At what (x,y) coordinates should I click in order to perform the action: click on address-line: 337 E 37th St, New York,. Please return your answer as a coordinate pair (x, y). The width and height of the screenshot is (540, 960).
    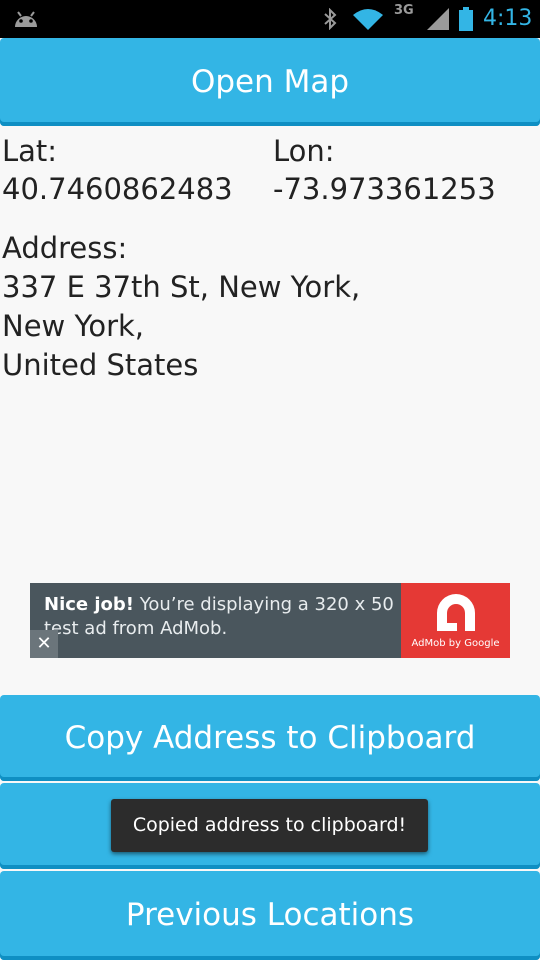
    Looking at the image, I should click on (181, 287).